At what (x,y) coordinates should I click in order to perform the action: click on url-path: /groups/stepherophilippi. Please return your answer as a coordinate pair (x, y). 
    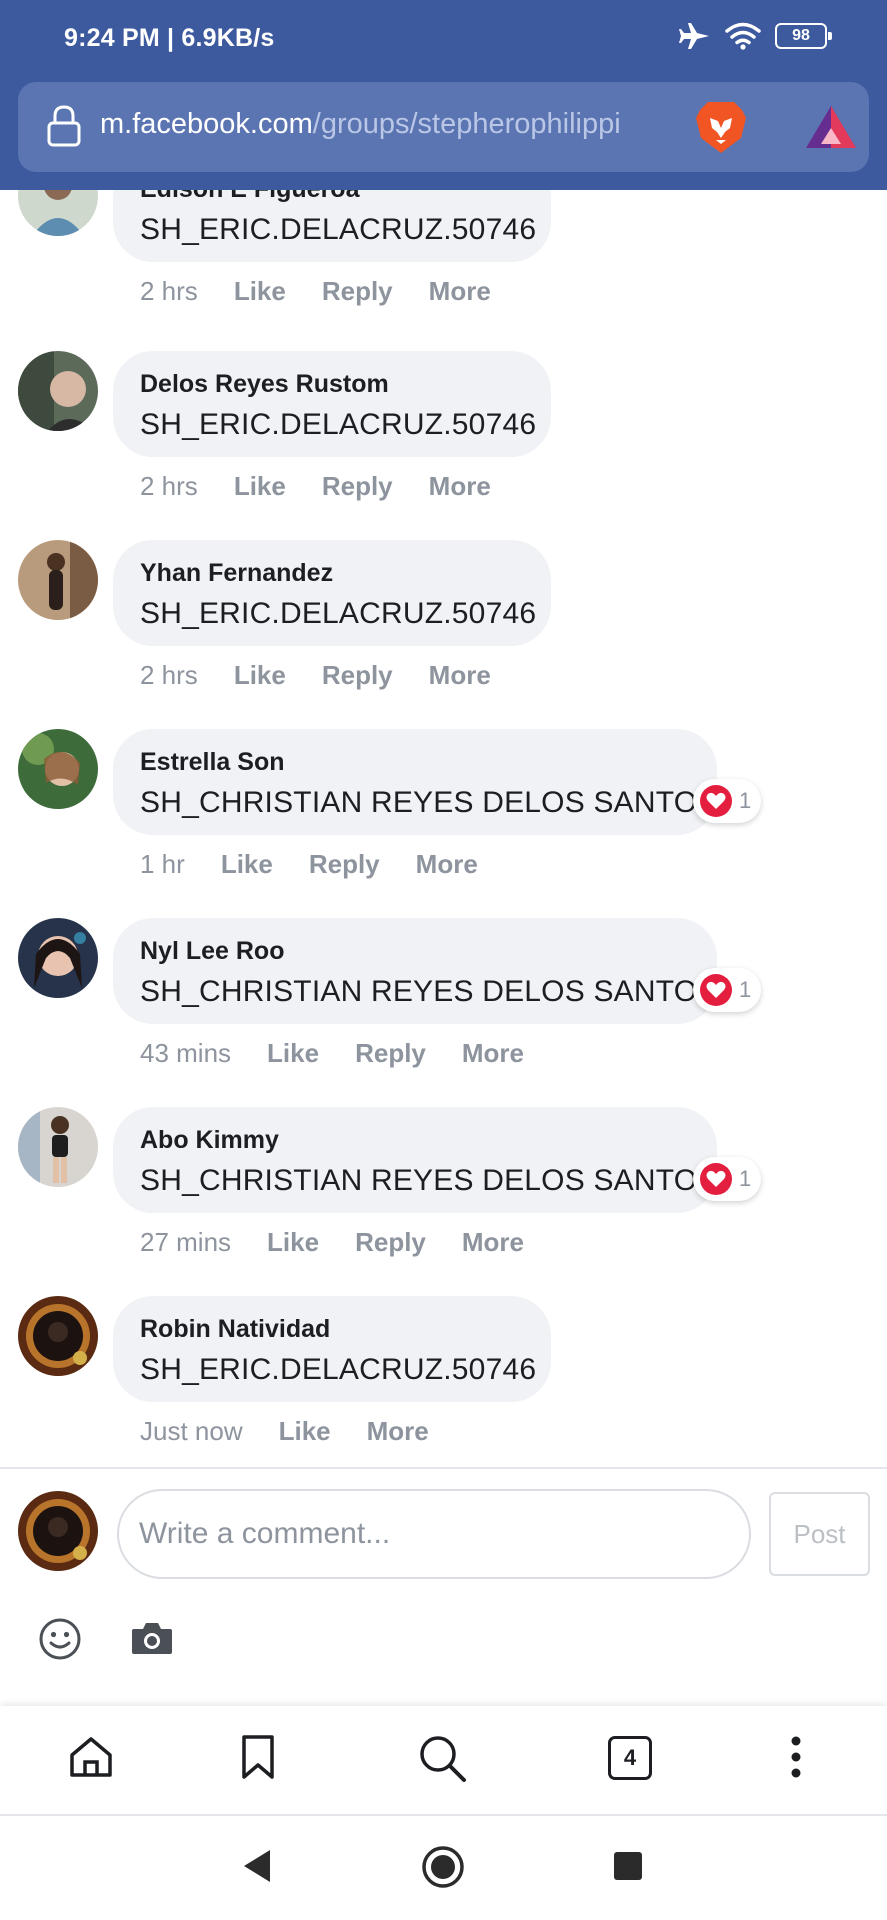
    Looking at the image, I should click on (466, 124).